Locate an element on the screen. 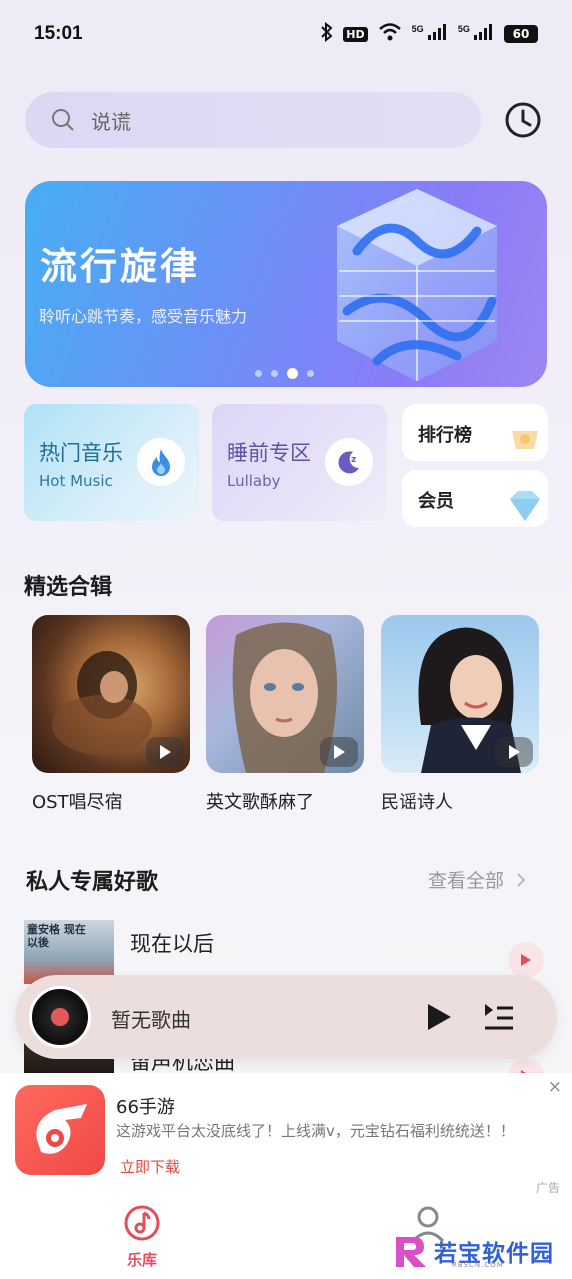  bluetooth-icon is located at coordinates (327, 33).